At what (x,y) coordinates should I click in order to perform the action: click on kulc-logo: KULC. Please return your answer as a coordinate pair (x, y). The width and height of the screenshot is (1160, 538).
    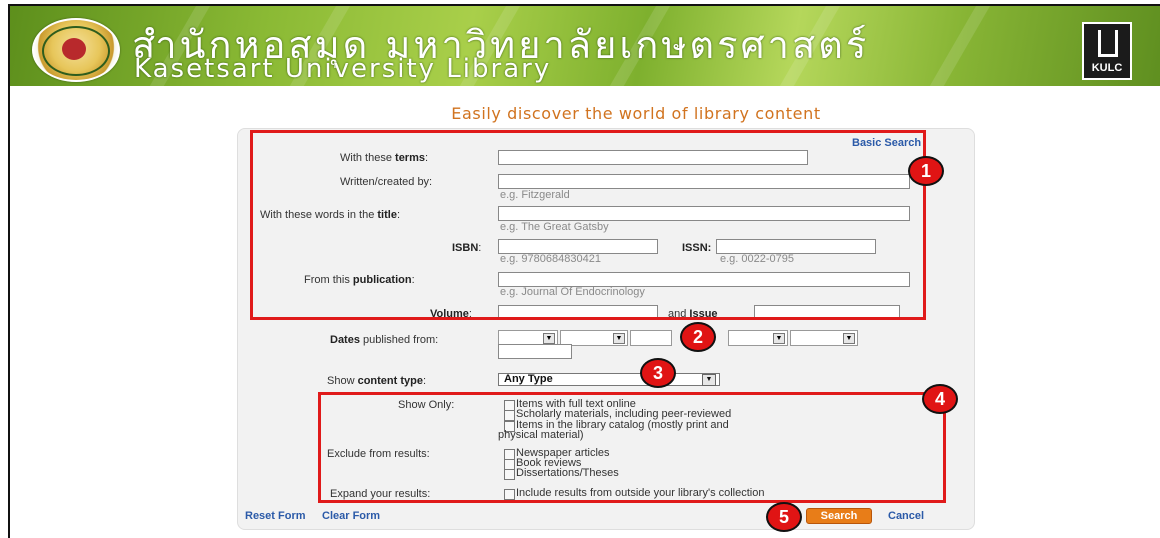
    Looking at the image, I should click on (1107, 51).